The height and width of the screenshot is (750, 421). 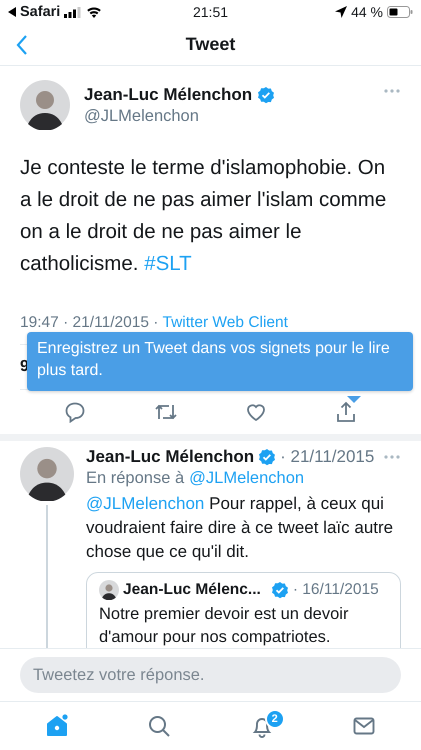 What do you see at coordinates (135, 478) in the screenshot?
I see `reply-context-label: En réponse à` at bounding box center [135, 478].